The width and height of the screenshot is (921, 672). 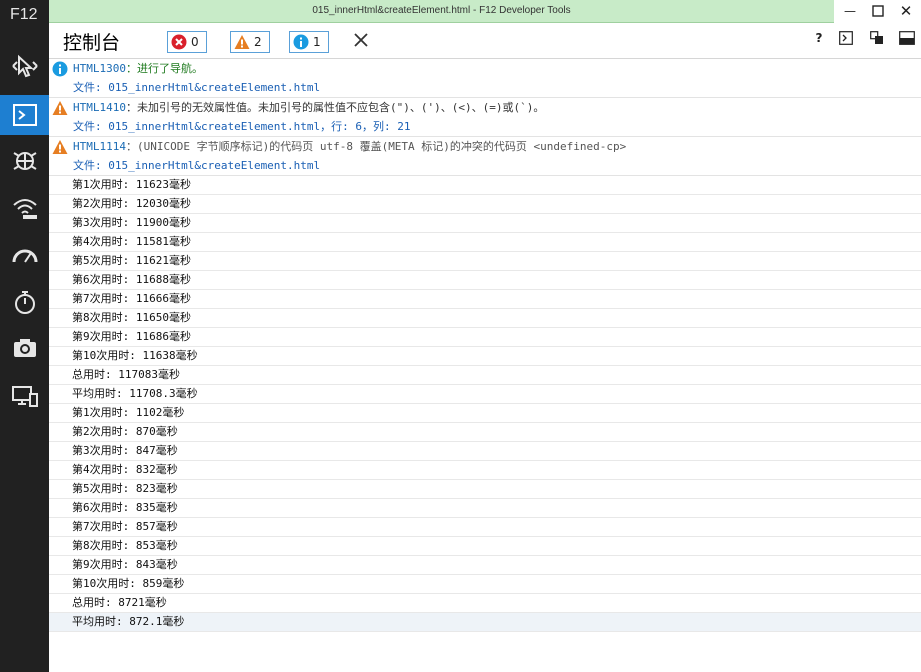 What do you see at coordinates (99, 146) in the screenshot?
I see `message-code: HTML1114` at bounding box center [99, 146].